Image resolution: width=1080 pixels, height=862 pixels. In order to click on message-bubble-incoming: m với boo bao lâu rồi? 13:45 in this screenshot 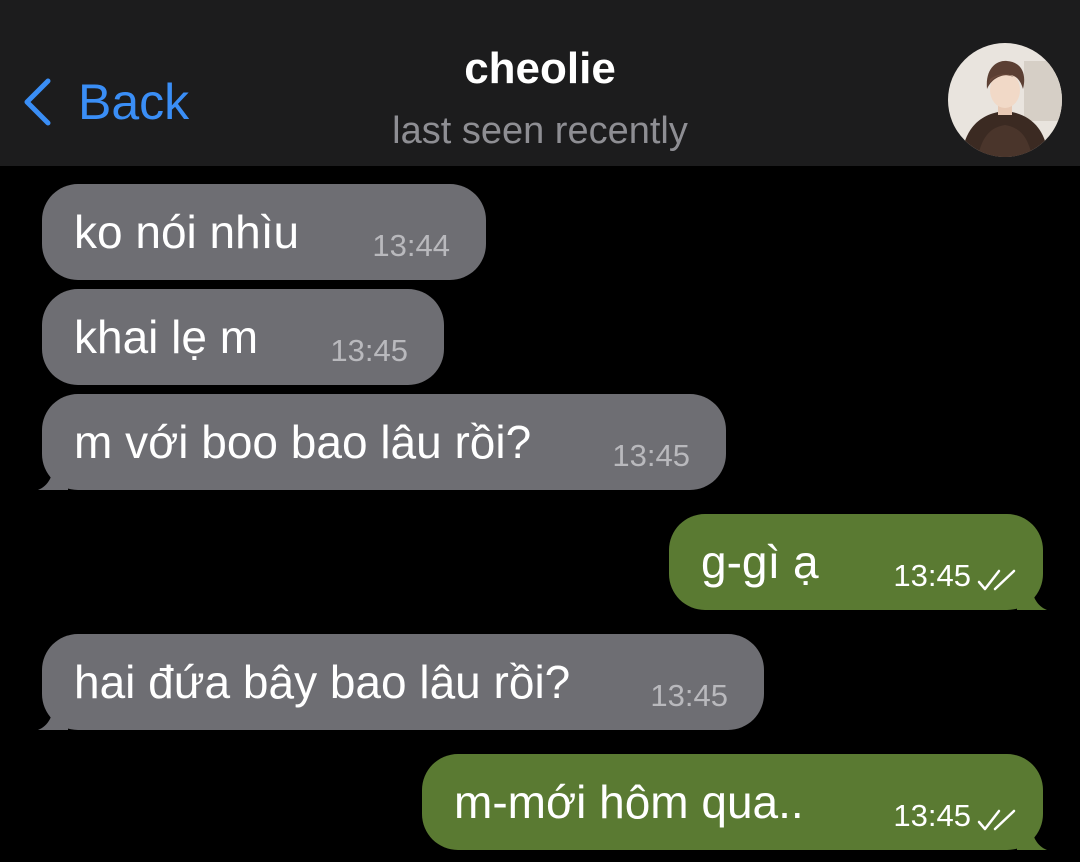, I will do `click(382, 442)`.